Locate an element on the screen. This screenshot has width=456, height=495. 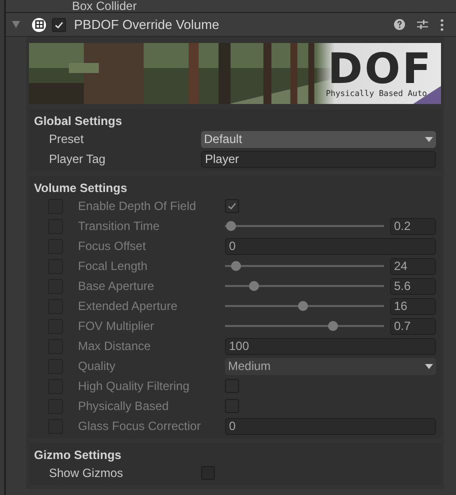
field-label: Glass Focus Correctior is located at coordinates (140, 426).